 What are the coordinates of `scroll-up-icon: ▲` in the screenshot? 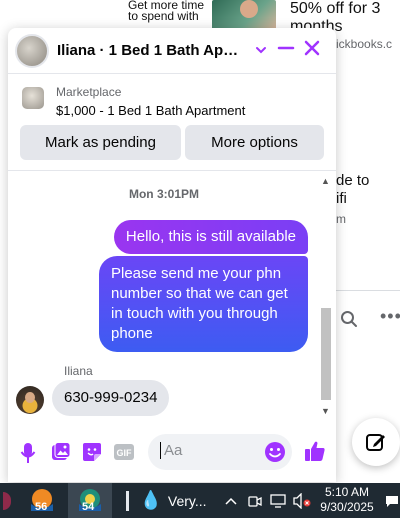 It's located at (325, 181).